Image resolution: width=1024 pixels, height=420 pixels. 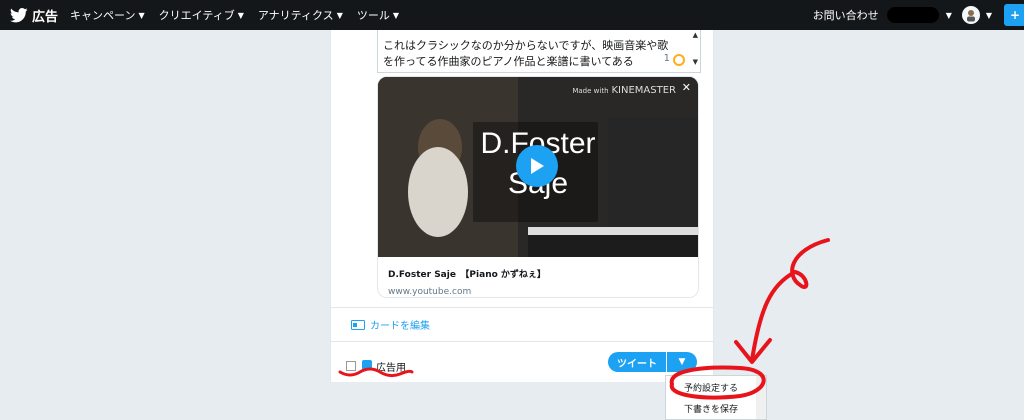 What do you see at coordinates (467, 275) in the screenshot?
I see `card-title: D.Foster Saje 【Piano かずねぇ】` at bounding box center [467, 275].